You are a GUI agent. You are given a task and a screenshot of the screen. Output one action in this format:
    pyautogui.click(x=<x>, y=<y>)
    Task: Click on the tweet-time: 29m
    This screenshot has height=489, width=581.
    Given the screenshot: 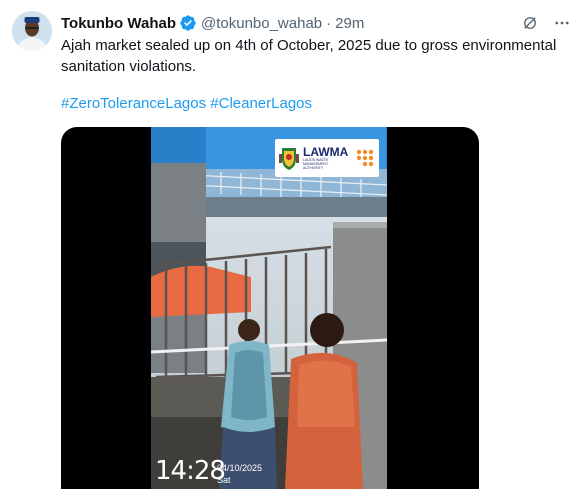 What is the action you would take?
    pyautogui.click(x=349, y=23)
    